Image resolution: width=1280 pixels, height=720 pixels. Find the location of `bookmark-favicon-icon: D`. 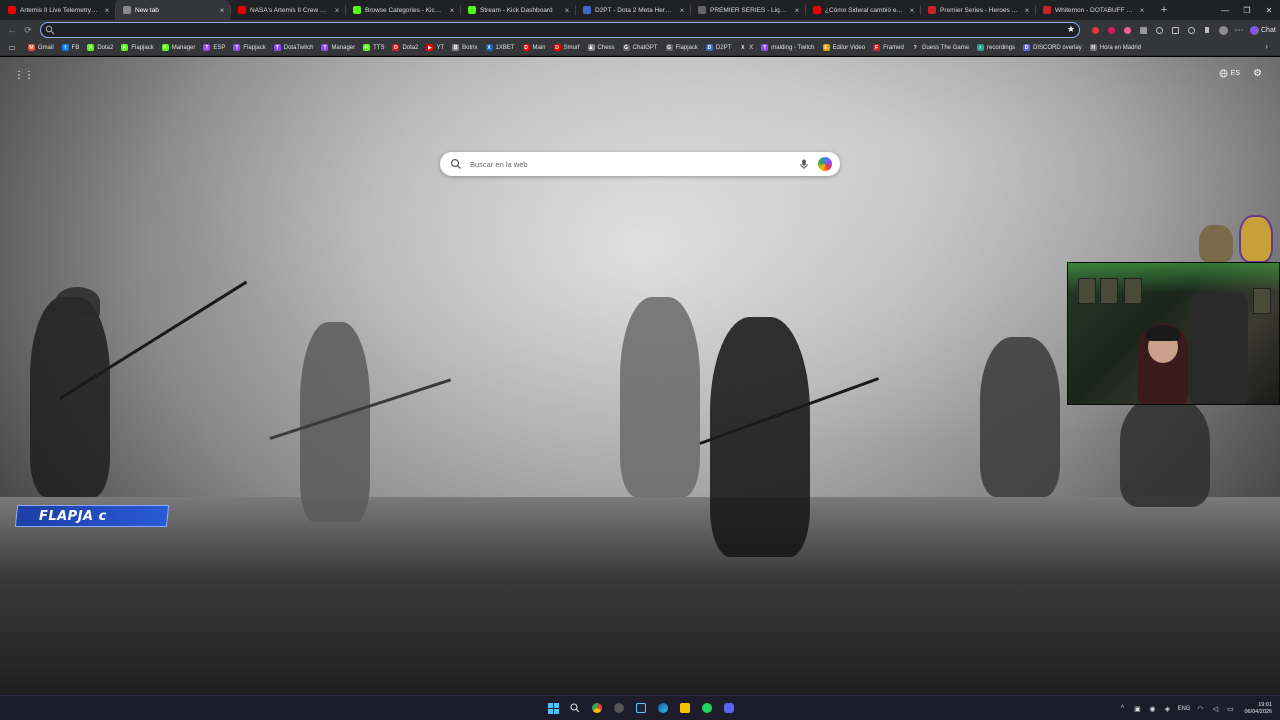

bookmark-favicon-icon: D is located at coordinates (709, 47).